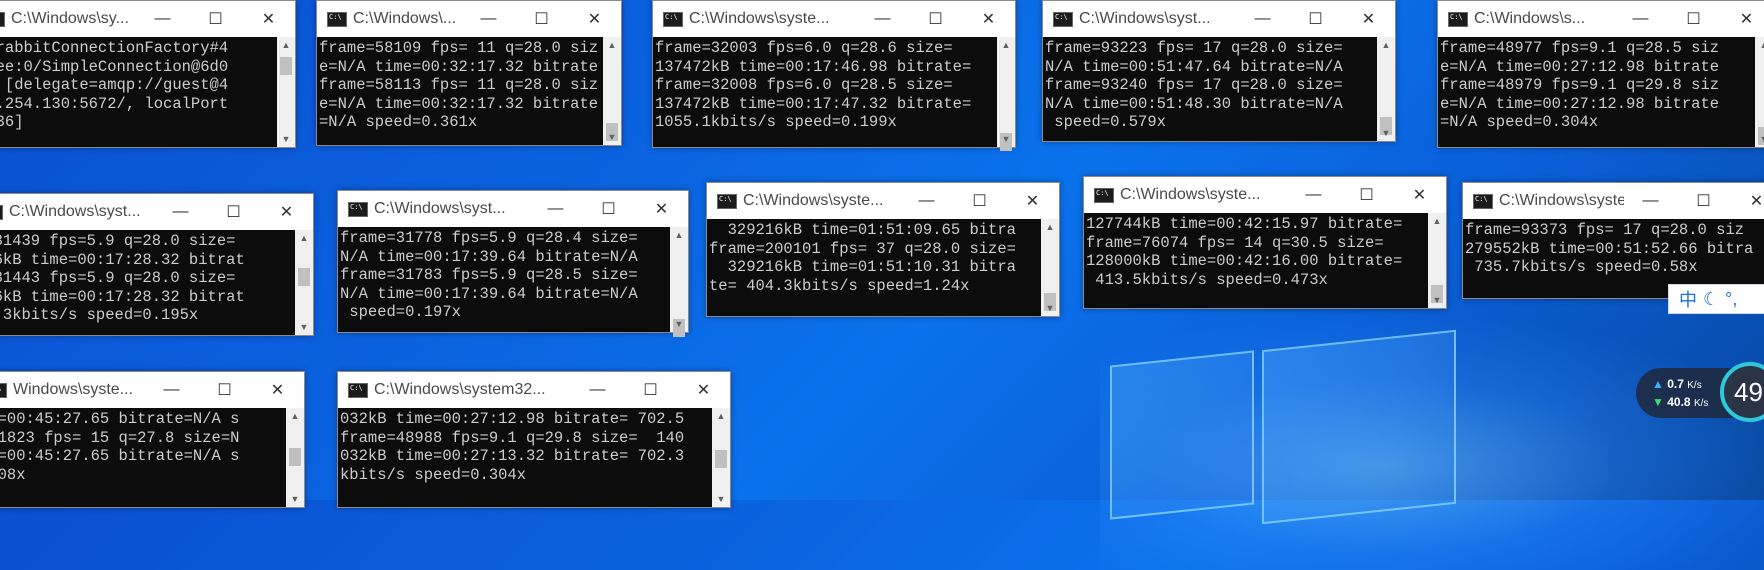  Describe the element at coordinates (1731, 299) in the screenshot. I see `punctuation-icon: °,` at that location.